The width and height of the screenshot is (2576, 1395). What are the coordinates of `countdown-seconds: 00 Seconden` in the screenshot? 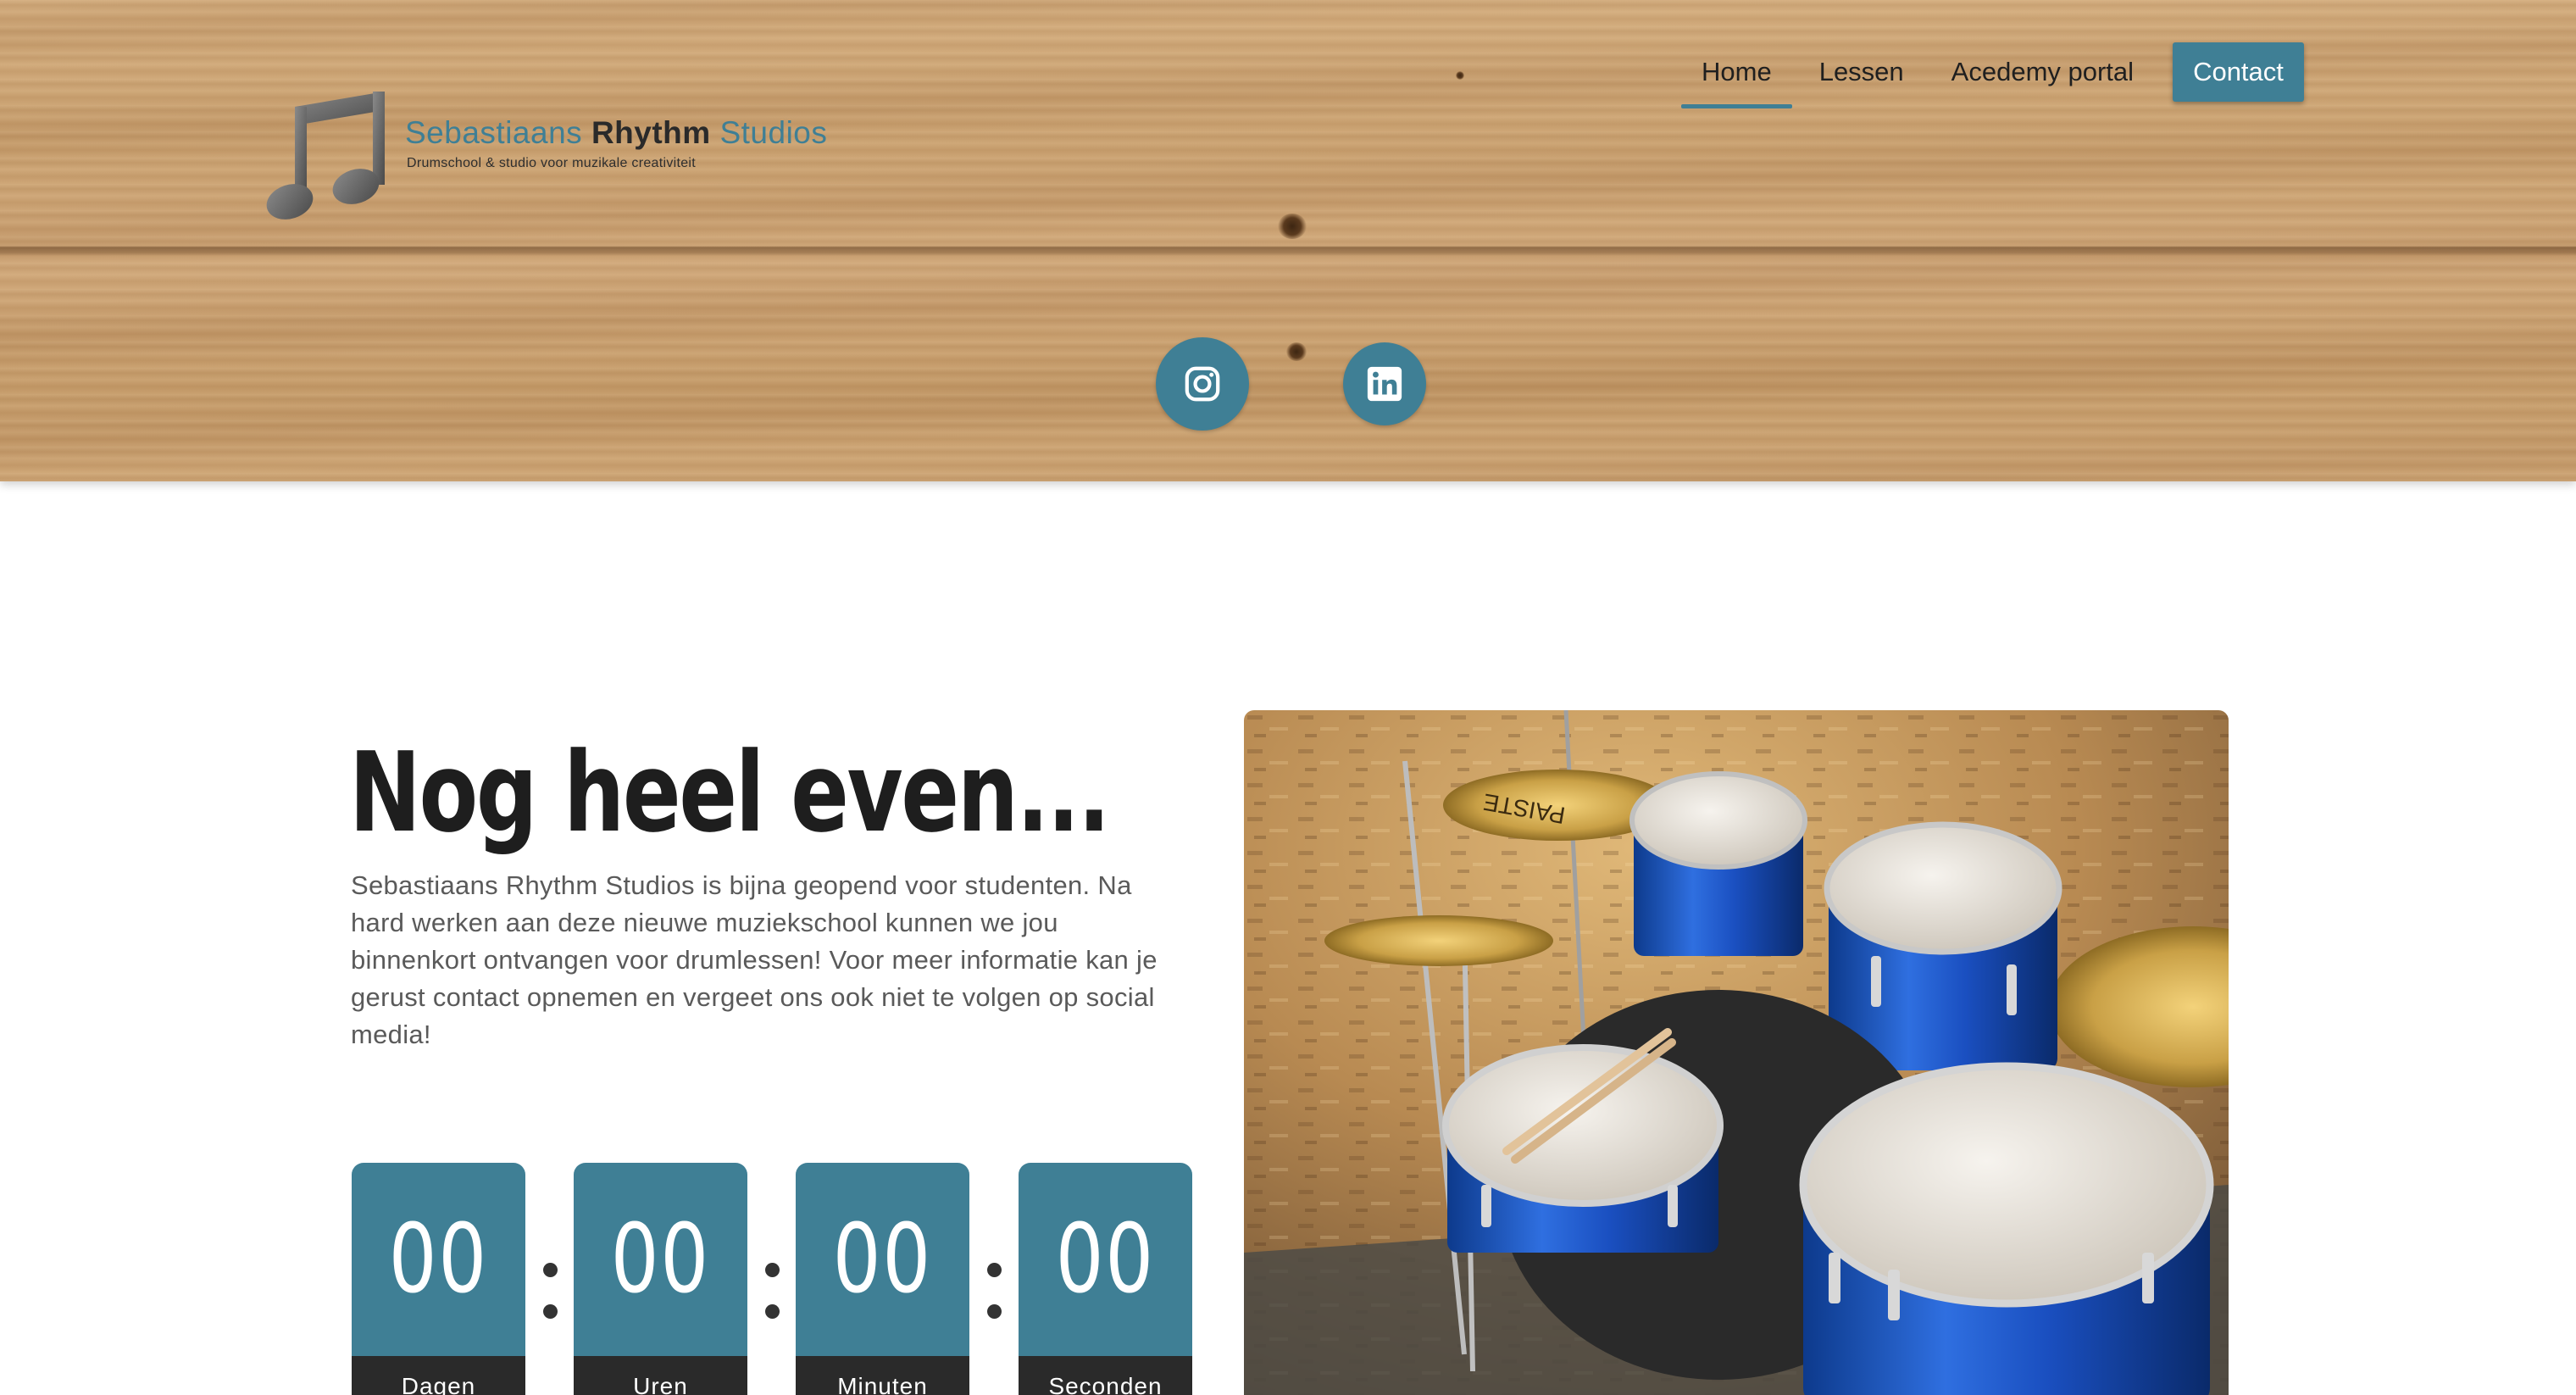 It's located at (1105, 1279).